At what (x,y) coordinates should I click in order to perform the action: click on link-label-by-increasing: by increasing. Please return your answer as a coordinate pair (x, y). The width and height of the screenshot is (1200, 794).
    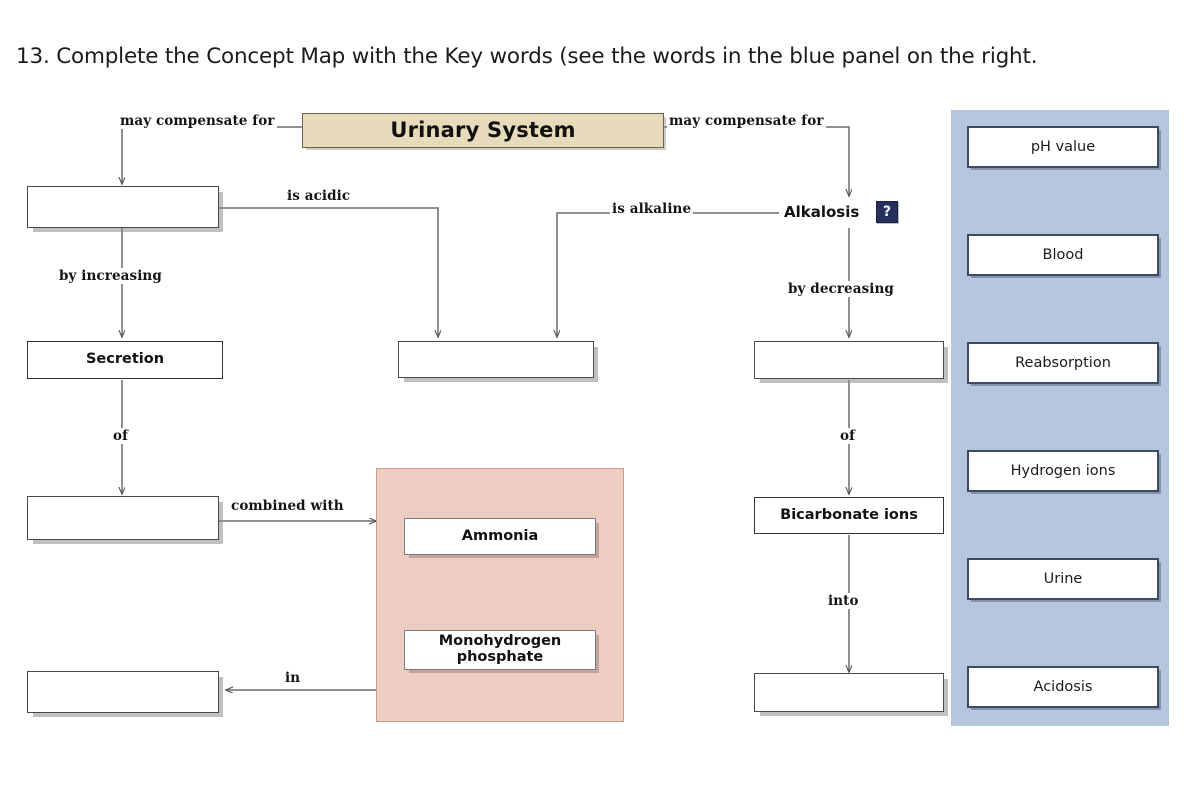
    Looking at the image, I should click on (110, 276).